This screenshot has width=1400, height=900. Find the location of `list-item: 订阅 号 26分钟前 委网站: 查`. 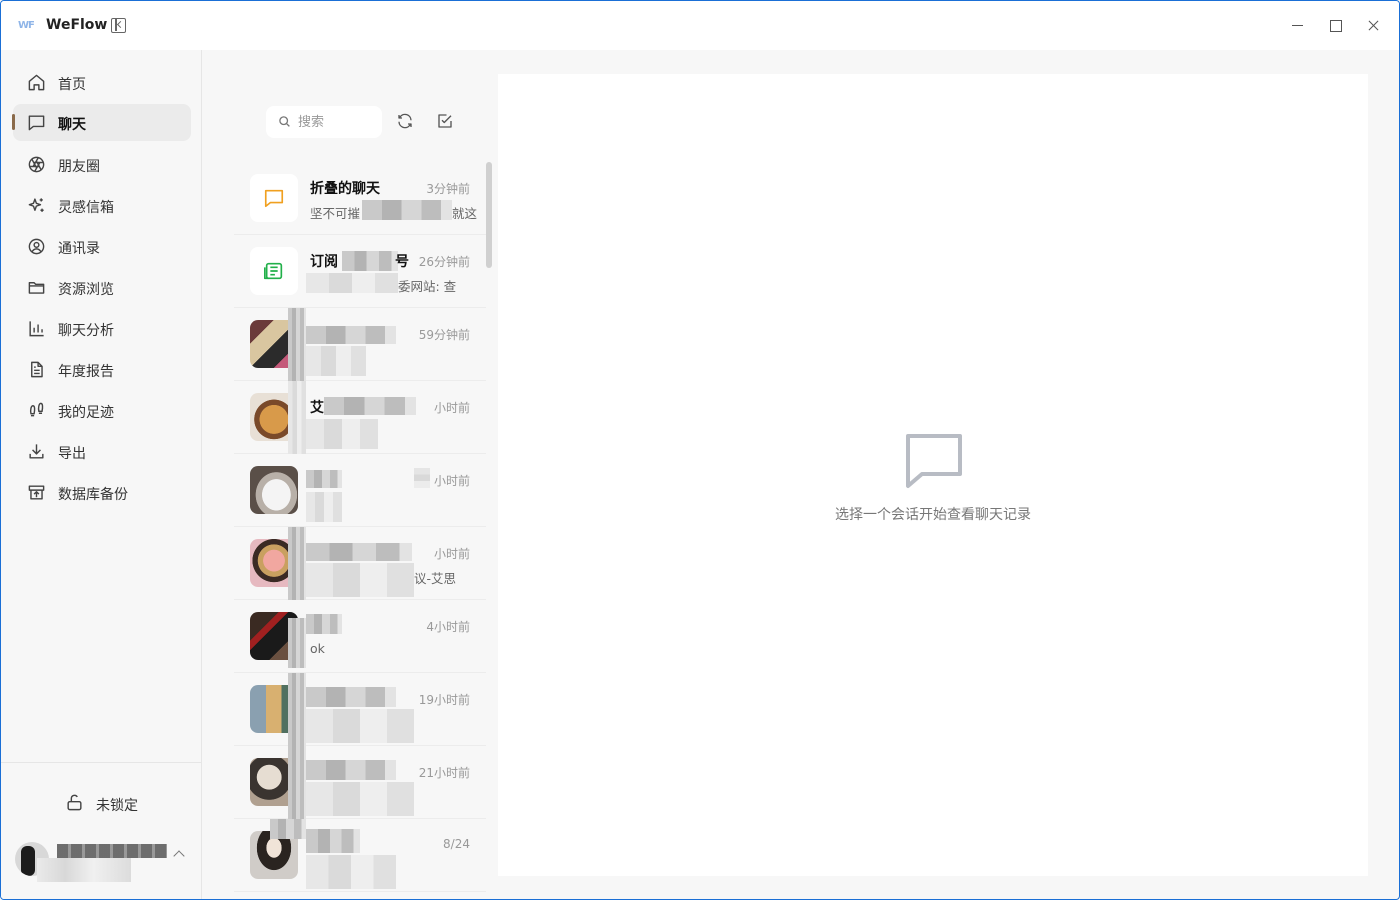

list-item: 订阅 号 26分钟前 委网站: 查 is located at coordinates (360, 271).